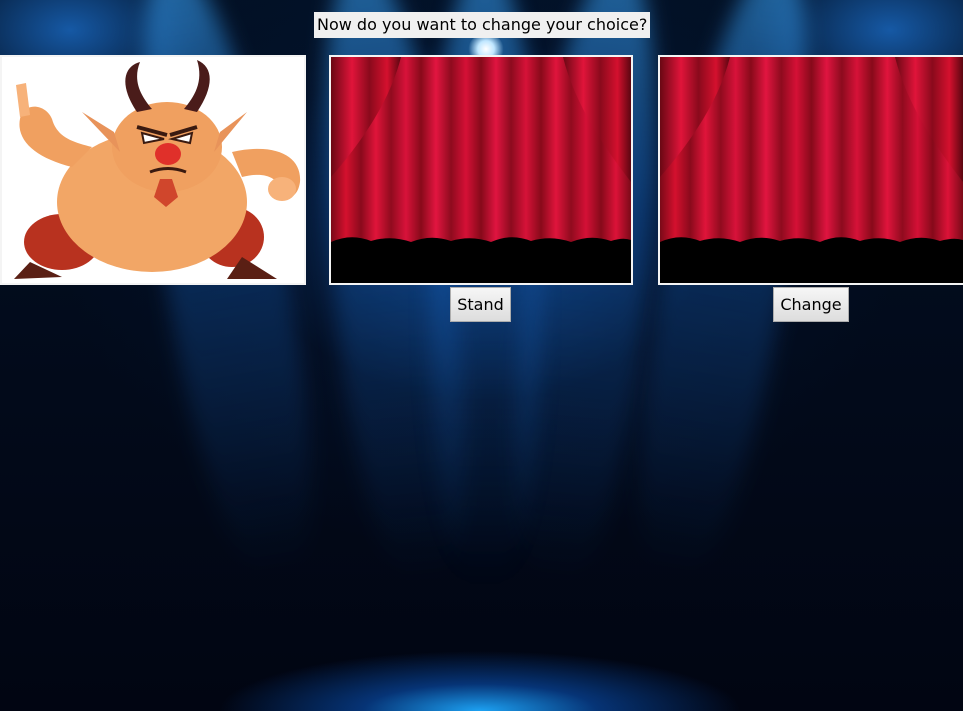  Describe the element at coordinates (811, 304) in the screenshot. I see `change-button: Change` at that location.